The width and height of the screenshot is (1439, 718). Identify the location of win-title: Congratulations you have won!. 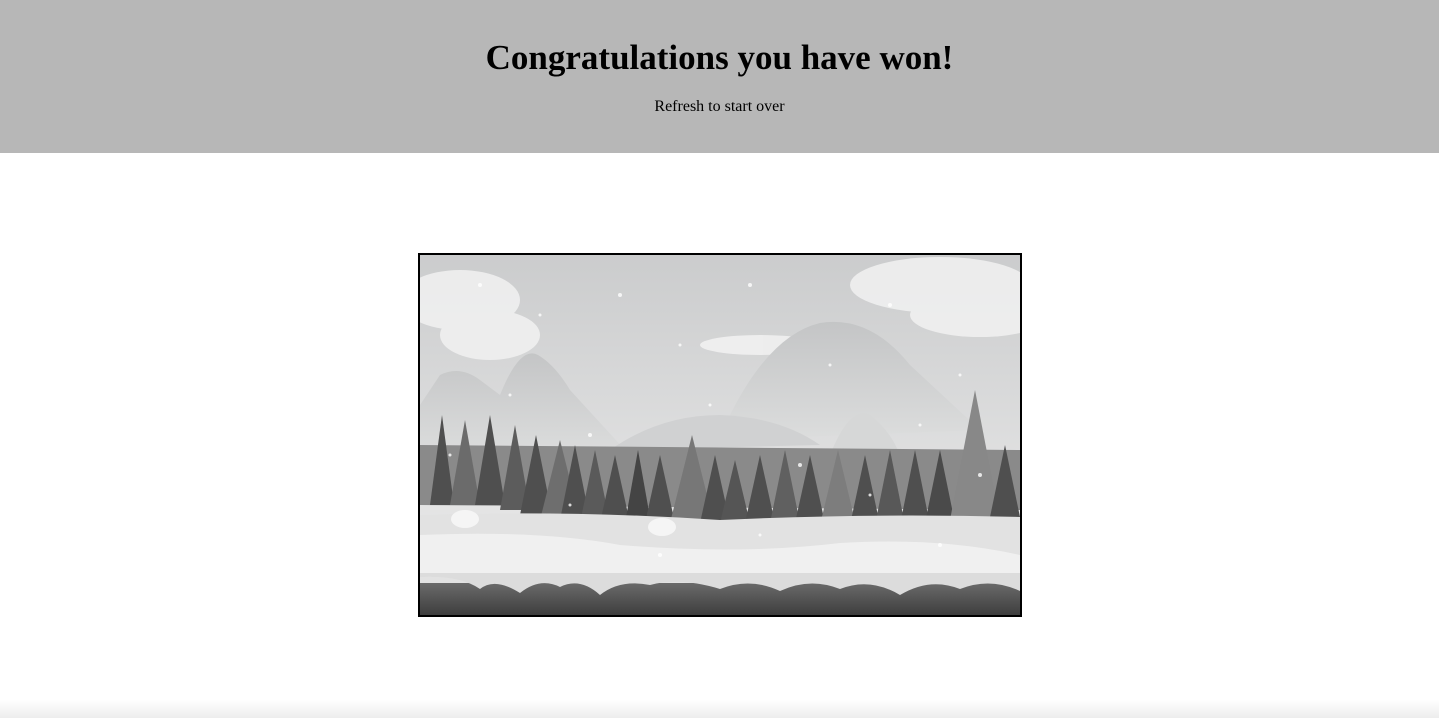
(719, 57).